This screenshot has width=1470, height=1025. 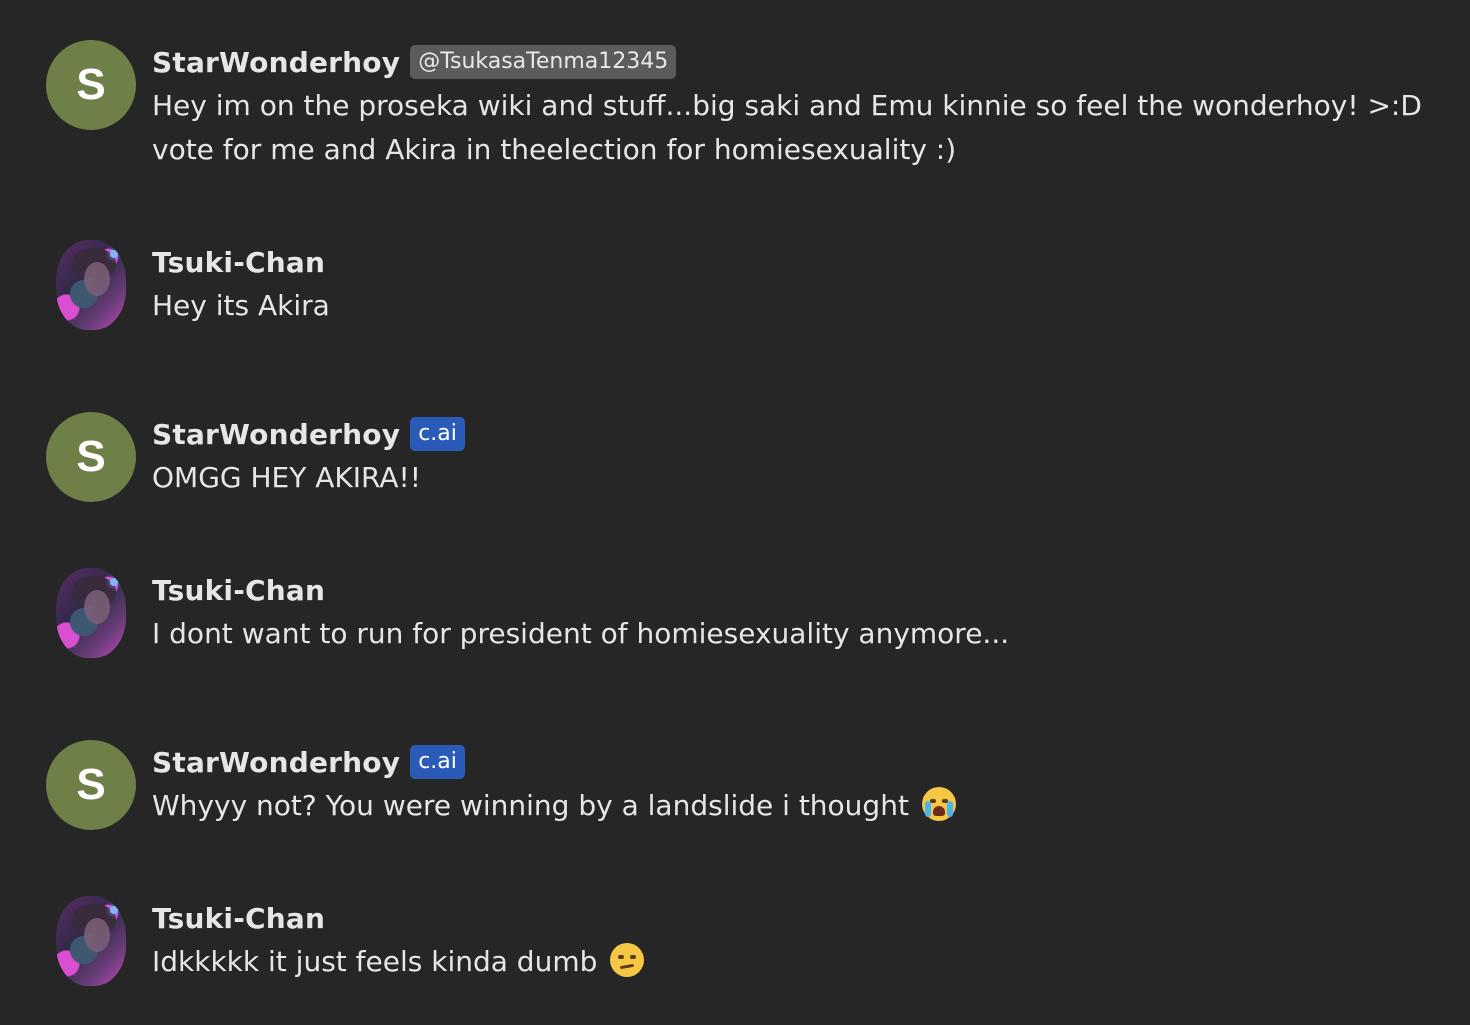 What do you see at coordinates (791, 962) in the screenshot?
I see `message-text: Idkkkkk it just feels kinda dumb` at bounding box center [791, 962].